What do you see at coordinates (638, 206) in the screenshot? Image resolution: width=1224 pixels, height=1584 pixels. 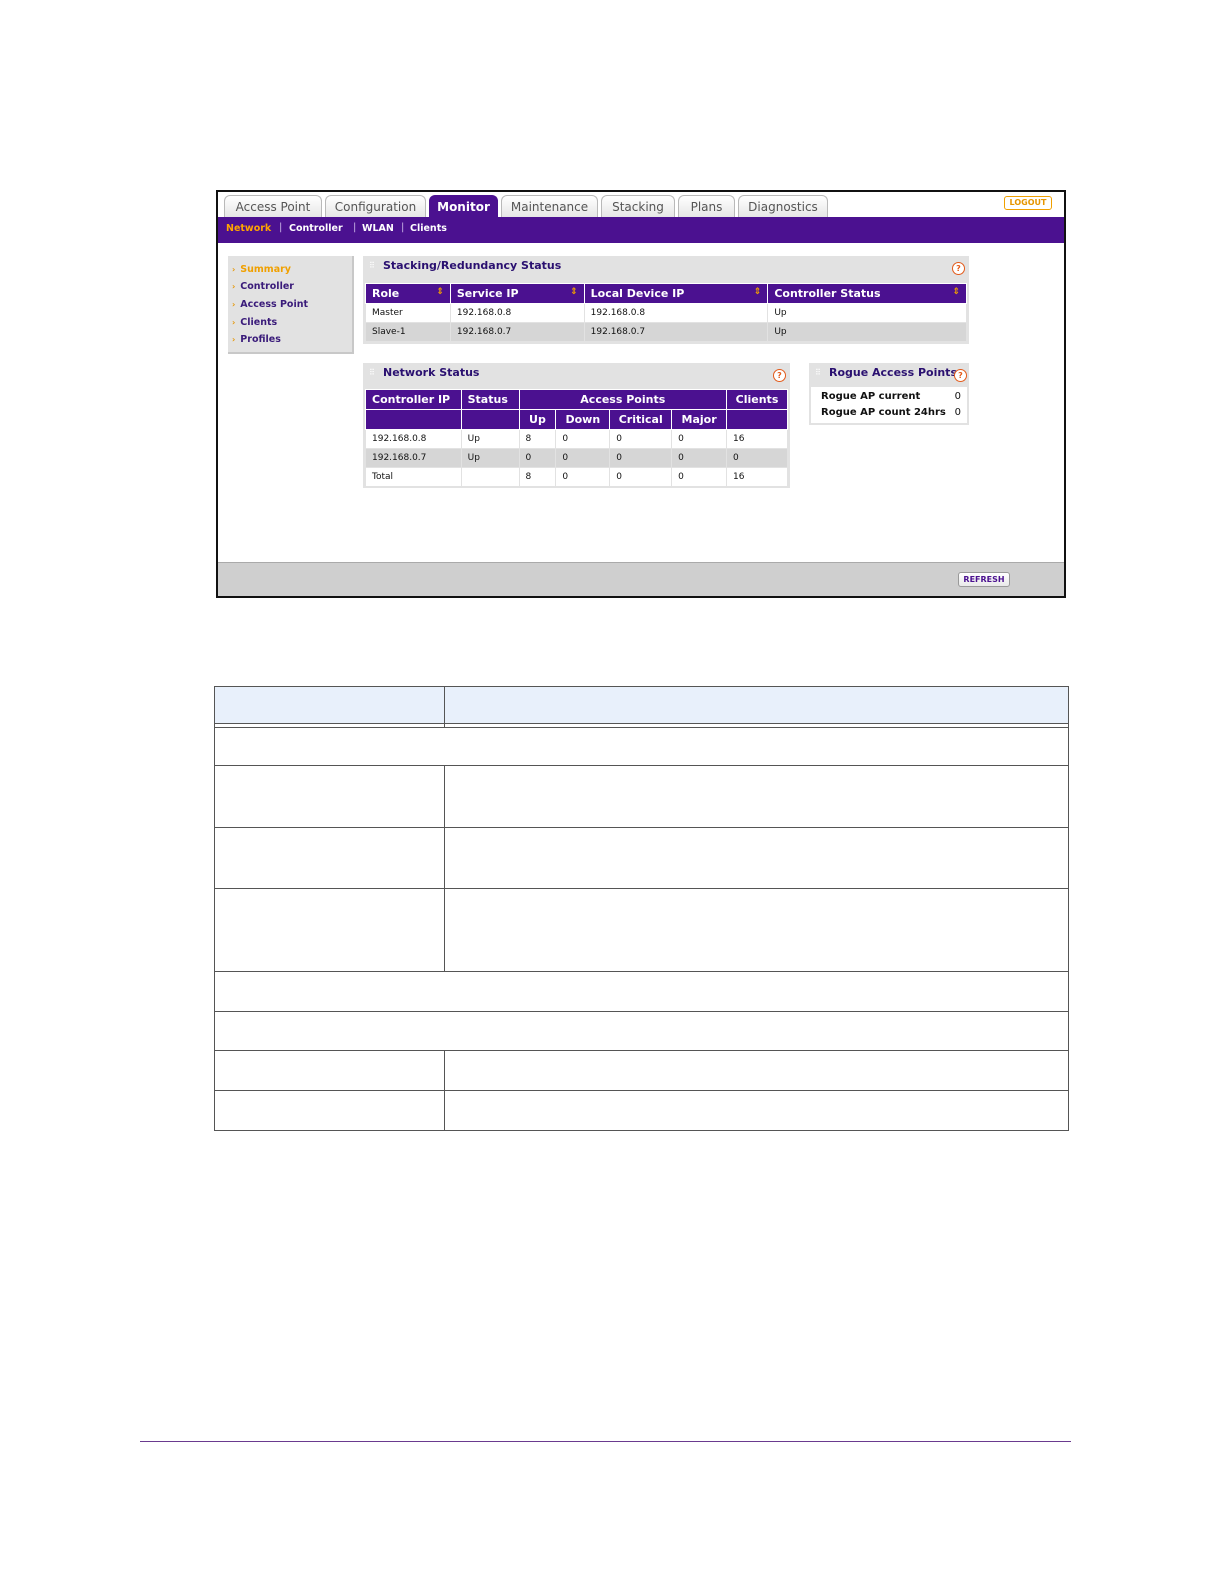 I see `tab-stacking: Stacking` at bounding box center [638, 206].